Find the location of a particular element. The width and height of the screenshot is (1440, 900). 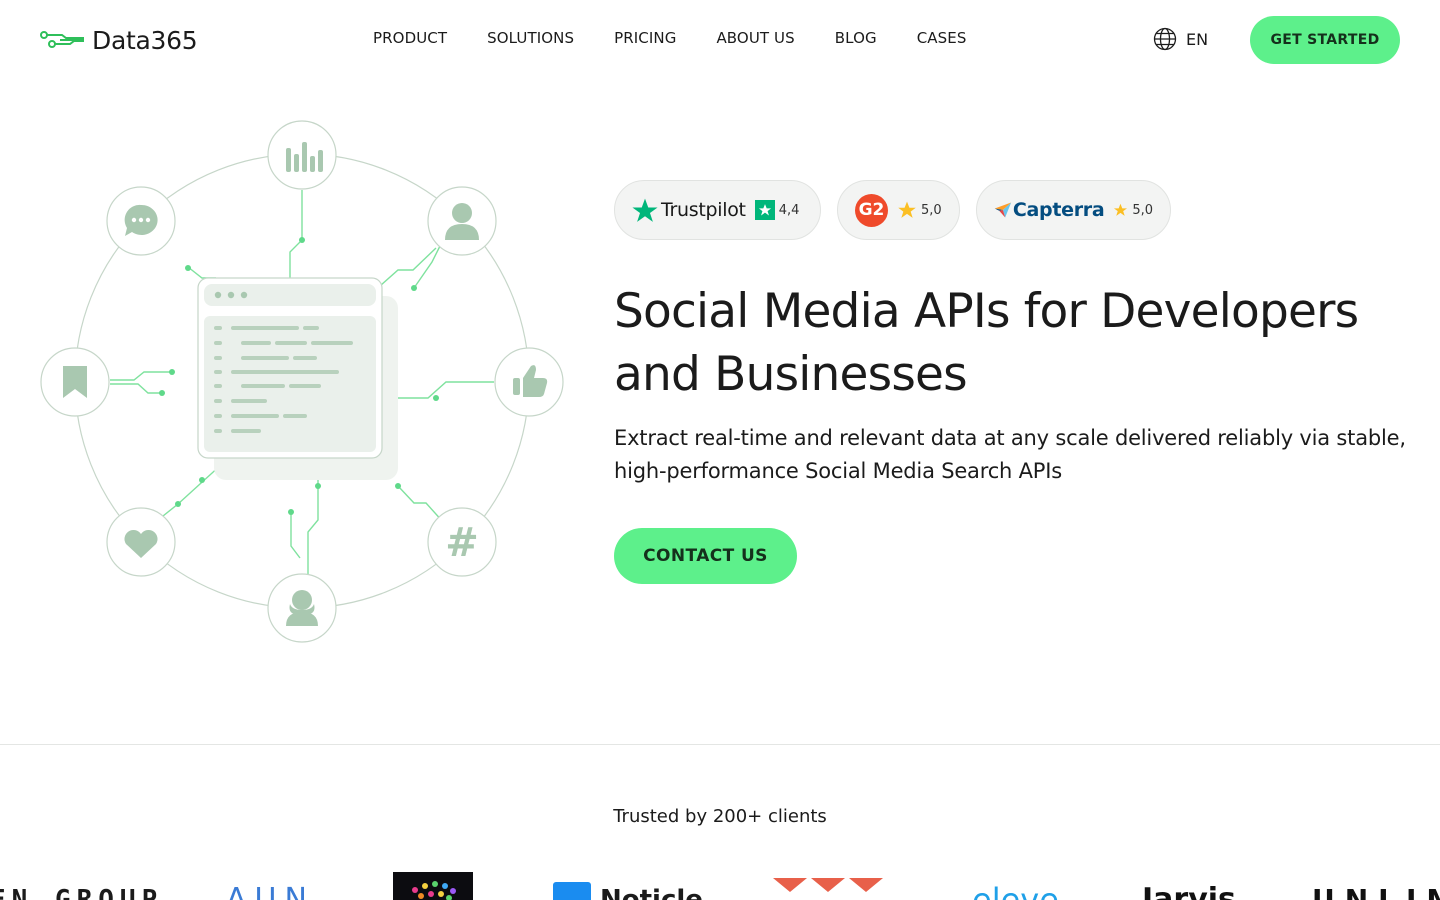

language-label: EN is located at coordinates (1197, 39).